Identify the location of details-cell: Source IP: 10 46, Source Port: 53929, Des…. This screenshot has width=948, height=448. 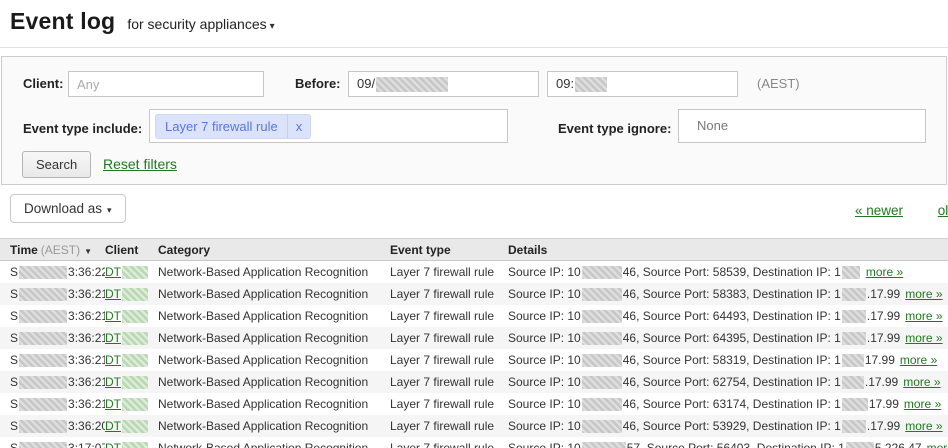
(728, 426).